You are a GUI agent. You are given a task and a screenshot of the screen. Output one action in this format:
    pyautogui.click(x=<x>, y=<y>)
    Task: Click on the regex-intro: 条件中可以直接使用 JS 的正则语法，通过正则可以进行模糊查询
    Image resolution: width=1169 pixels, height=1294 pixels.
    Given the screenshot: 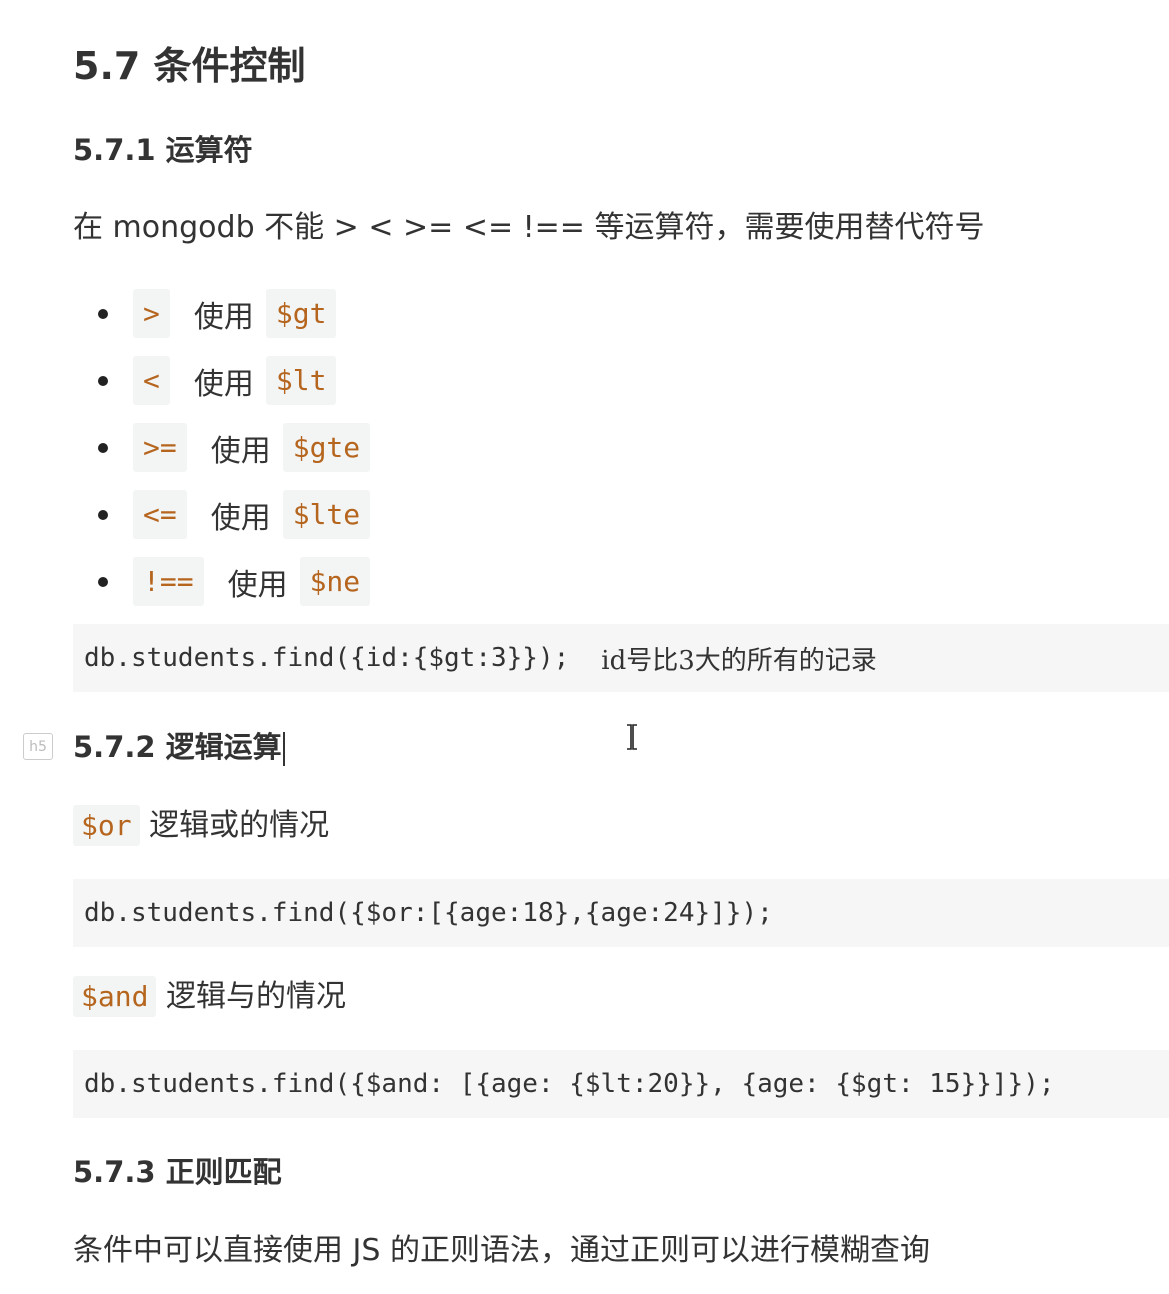 What is the action you would take?
    pyautogui.click(x=501, y=1250)
    